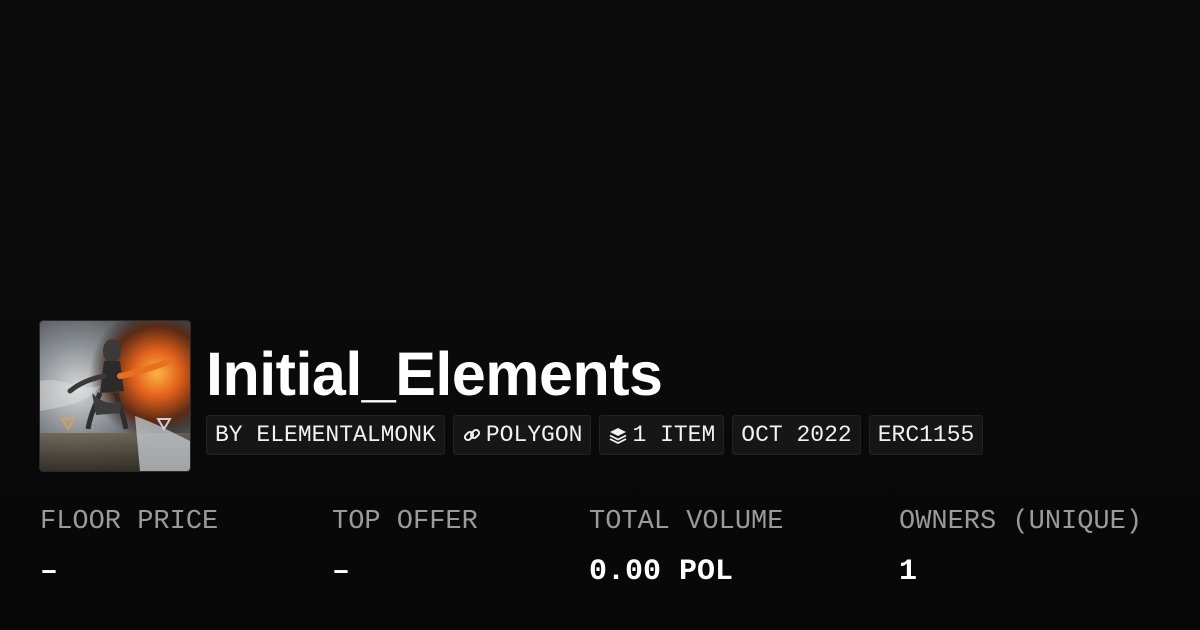  Describe the element at coordinates (908, 572) in the screenshot. I see `owners-value: 1` at that location.